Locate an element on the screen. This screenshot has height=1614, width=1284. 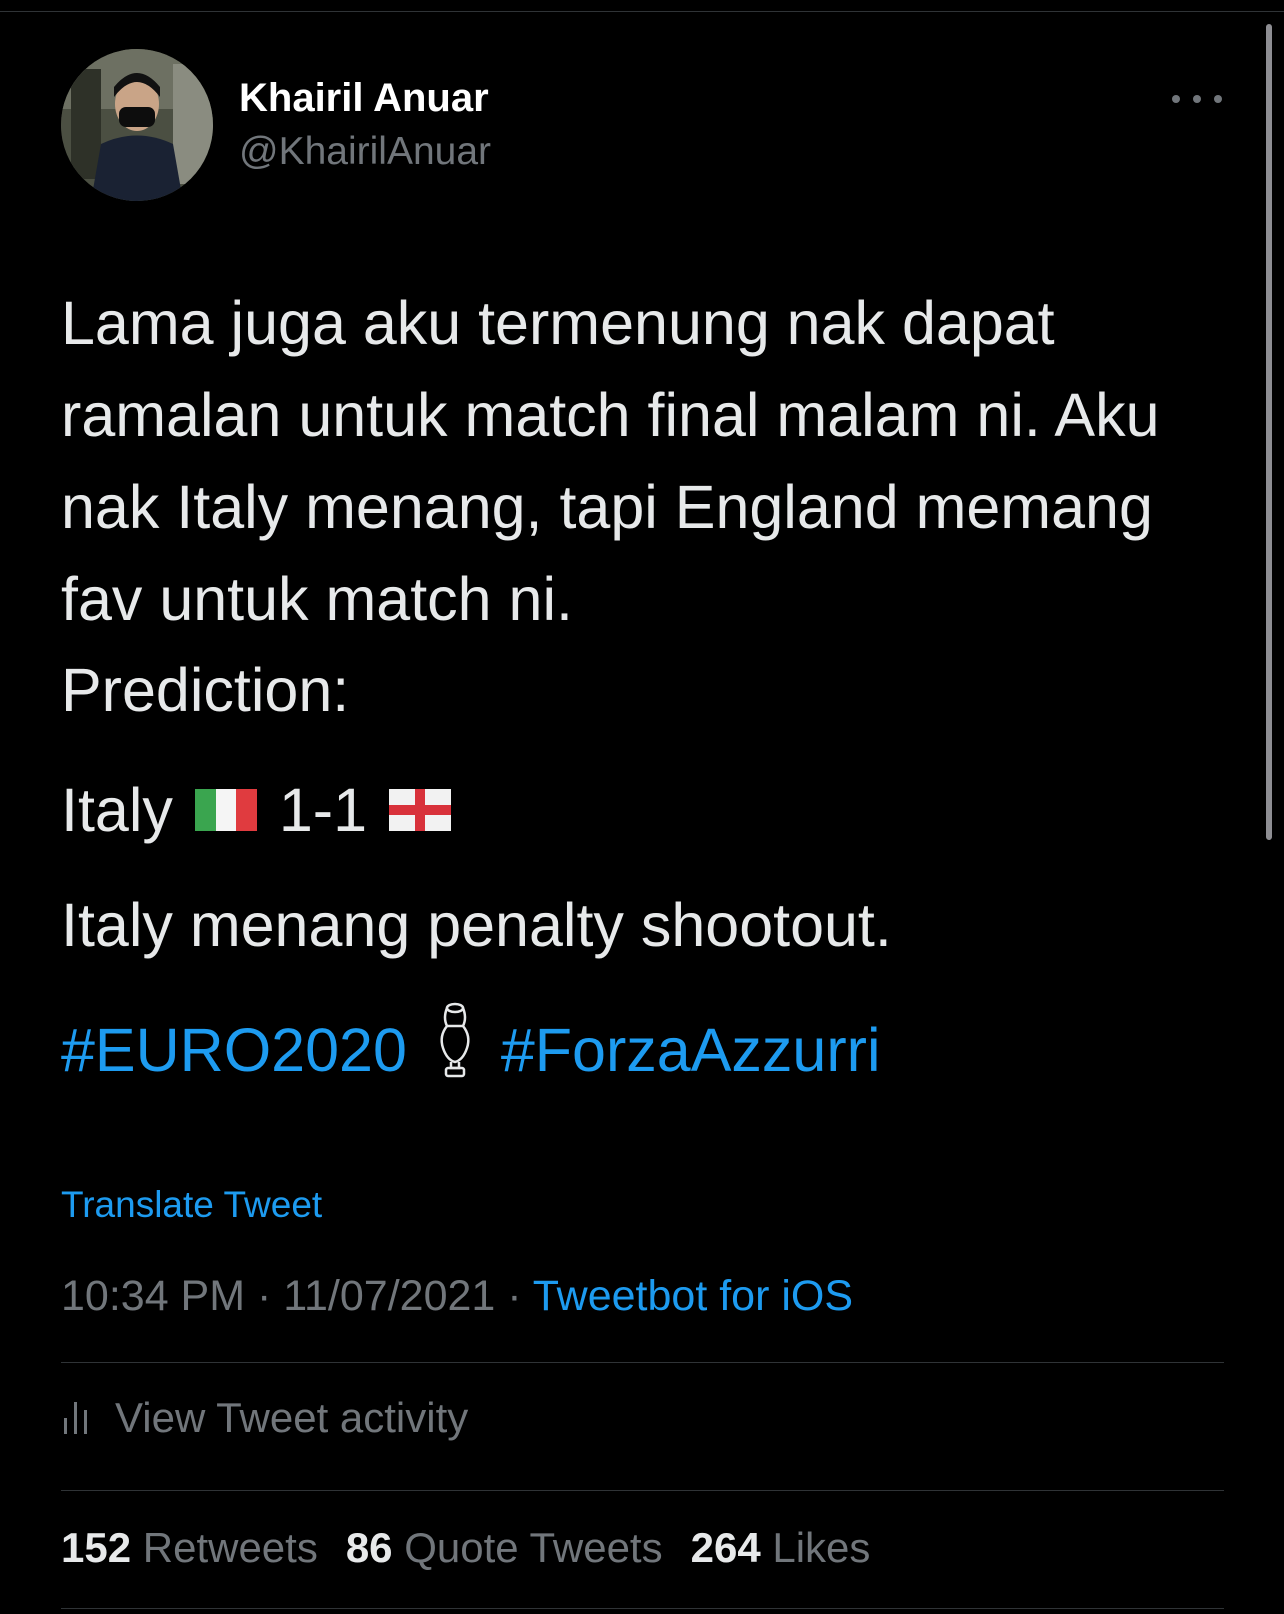
tweet-date: 11/07/2021 is located at coordinates (389, 1296).